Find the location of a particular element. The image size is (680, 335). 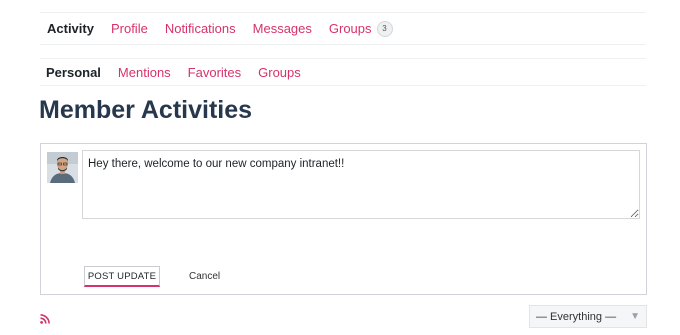

subnav-personal: Personal is located at coordinates (73, 72).